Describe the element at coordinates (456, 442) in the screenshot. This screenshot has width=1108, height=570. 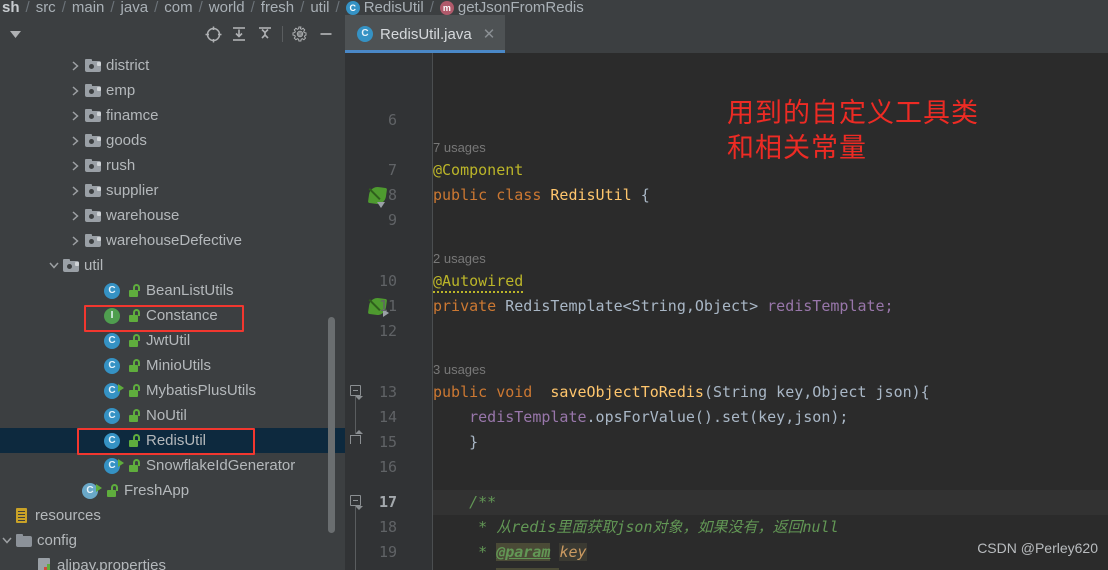
I see `code-token: }` at that location.